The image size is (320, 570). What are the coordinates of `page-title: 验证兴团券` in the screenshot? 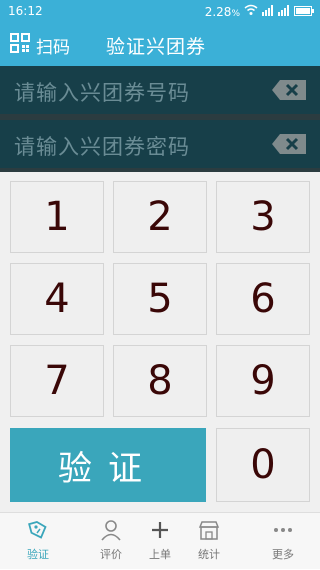 It's located at (156, 47).